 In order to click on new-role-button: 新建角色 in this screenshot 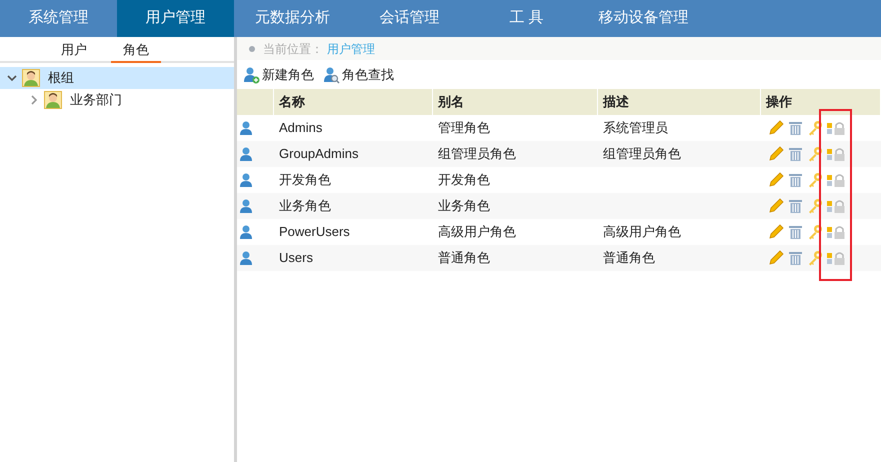, I will do `click(278, 74)`.